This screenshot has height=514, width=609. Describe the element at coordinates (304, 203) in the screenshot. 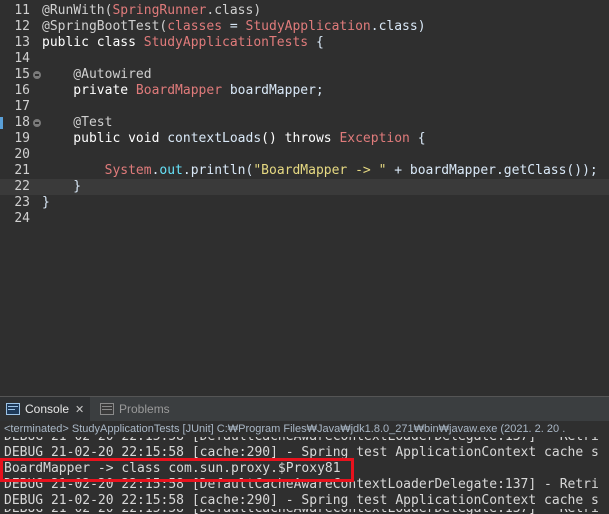

I see `code-line: 23}` at that location.